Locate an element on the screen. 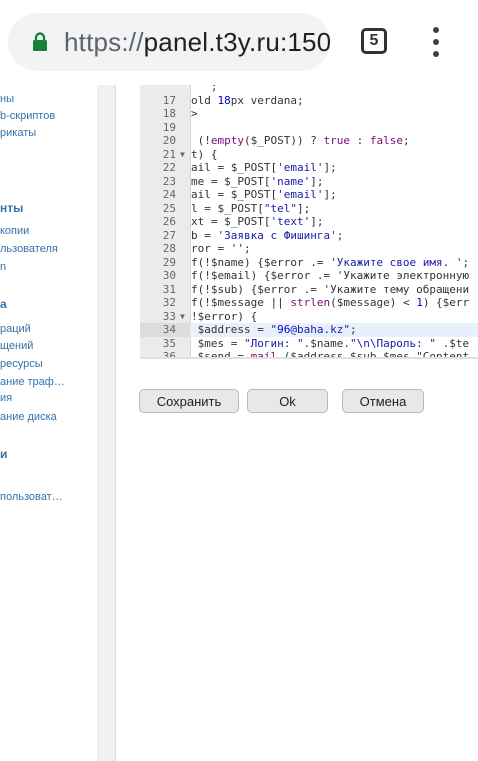  line-number: 23 is located at coordinates (169, 181).